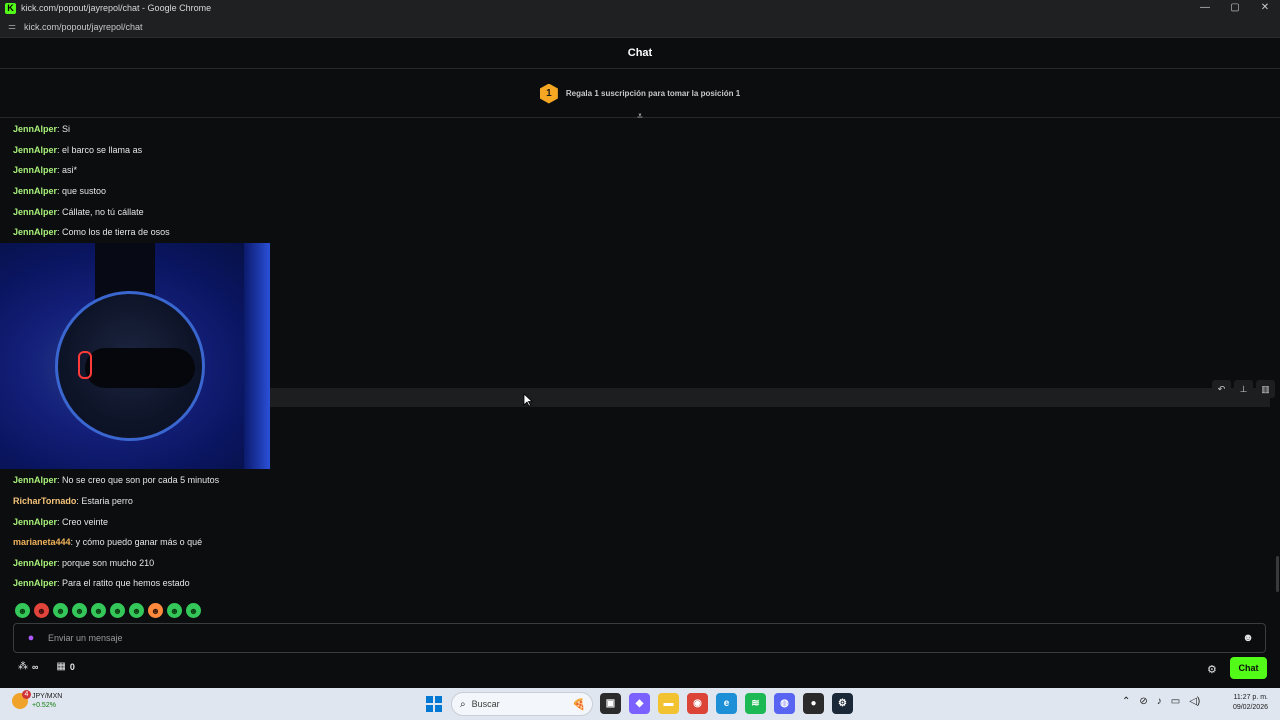 This screenshot has height=720, width=1280. I want to click on taskbar-search: ⌕ Buscar 🍕, so click(522, 704).